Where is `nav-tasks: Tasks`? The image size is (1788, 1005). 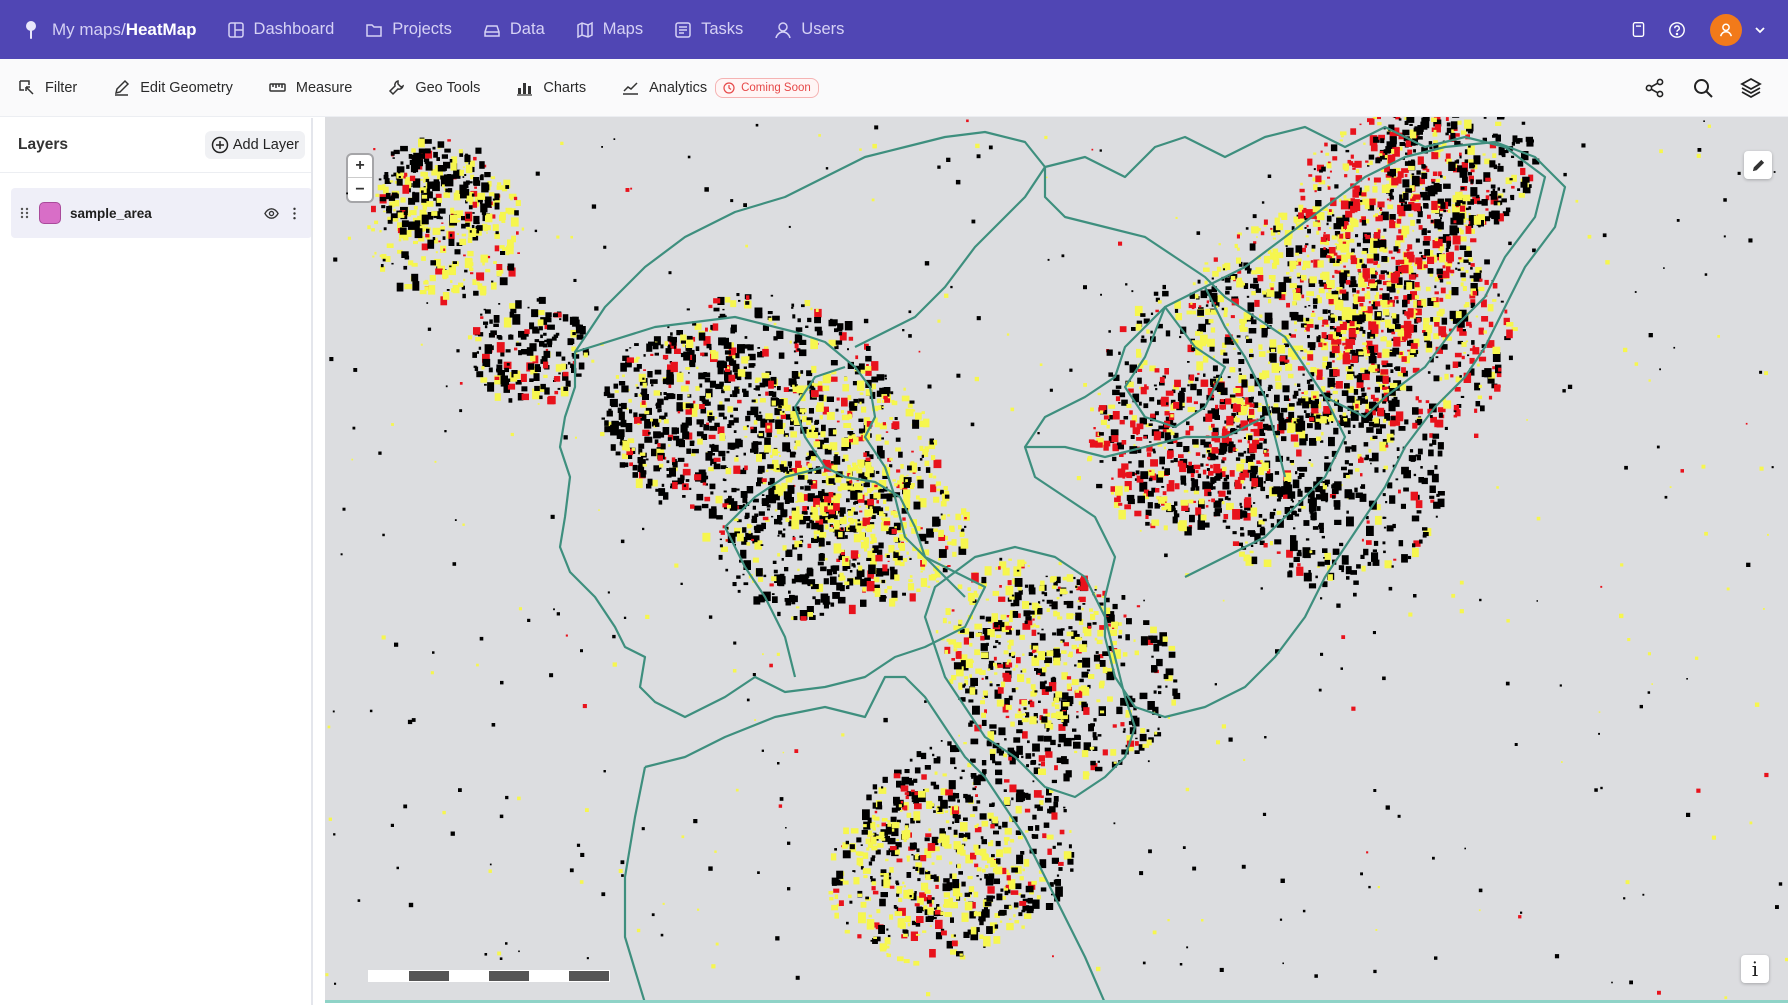
nav-tasks: Tasks is located at coordinates (708, 29).